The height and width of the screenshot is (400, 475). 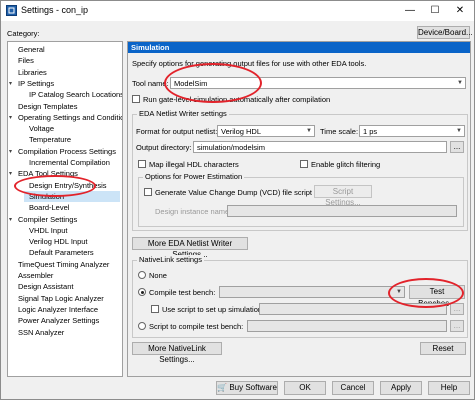 I want to click on enable-glitch-checkbox, so click(x=304, y=164).